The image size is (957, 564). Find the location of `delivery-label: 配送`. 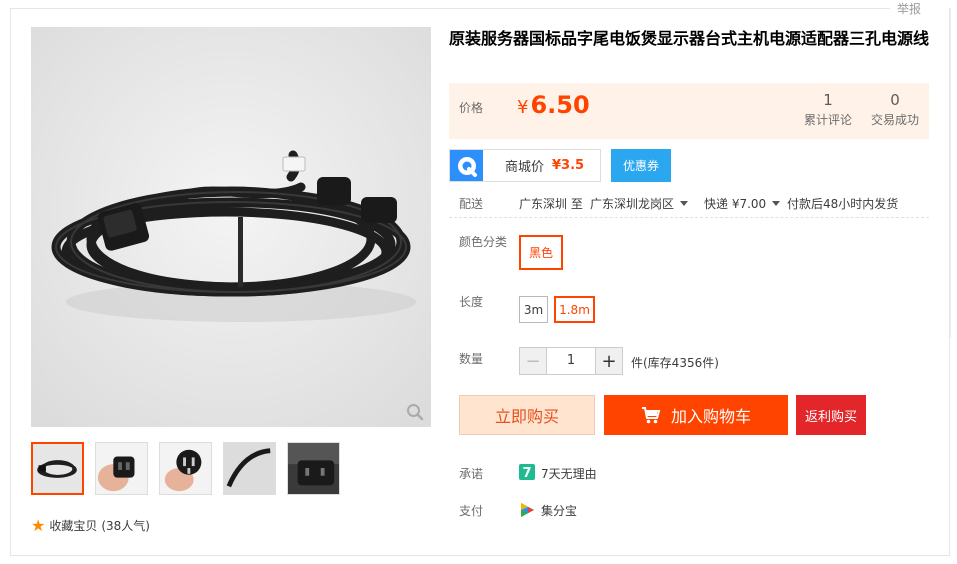

delivery-label: 配送 is located at coordinates (471, 204).